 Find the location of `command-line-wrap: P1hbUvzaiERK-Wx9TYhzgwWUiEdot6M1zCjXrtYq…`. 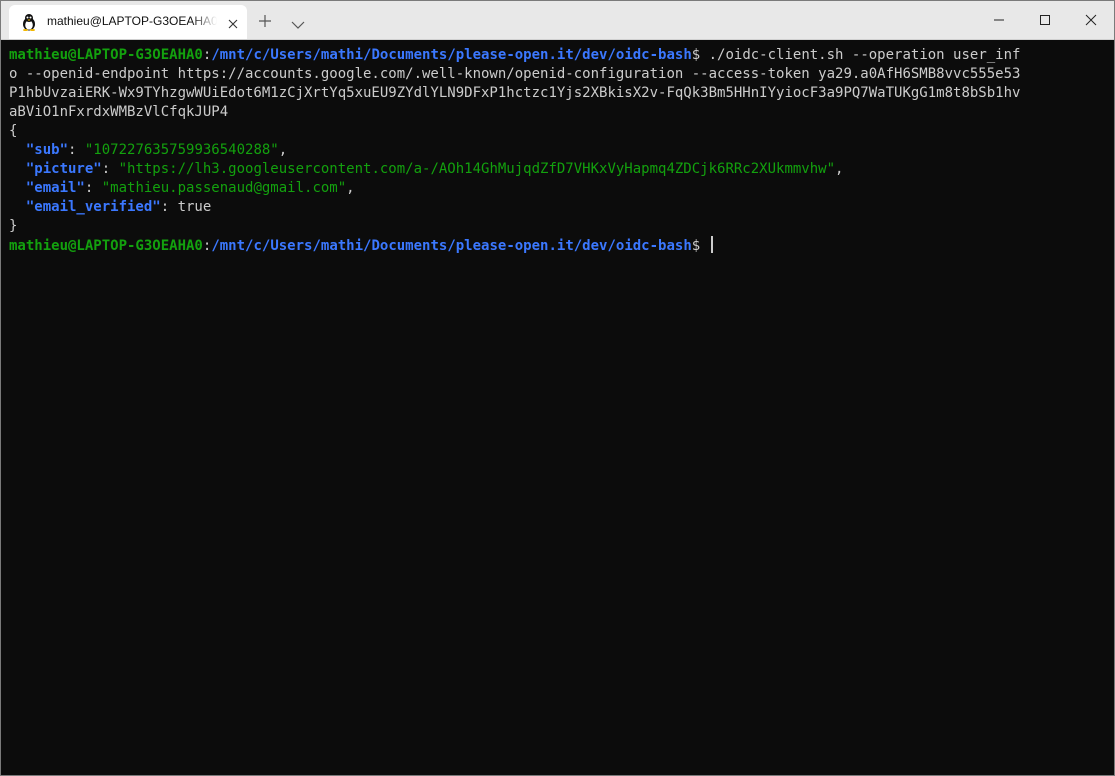

command-line-wrap: P1hbUvzaiERK-Wx9TYhzgwWUiEdot6M1zCjXrtYq… is located at coordinates (515, 93).